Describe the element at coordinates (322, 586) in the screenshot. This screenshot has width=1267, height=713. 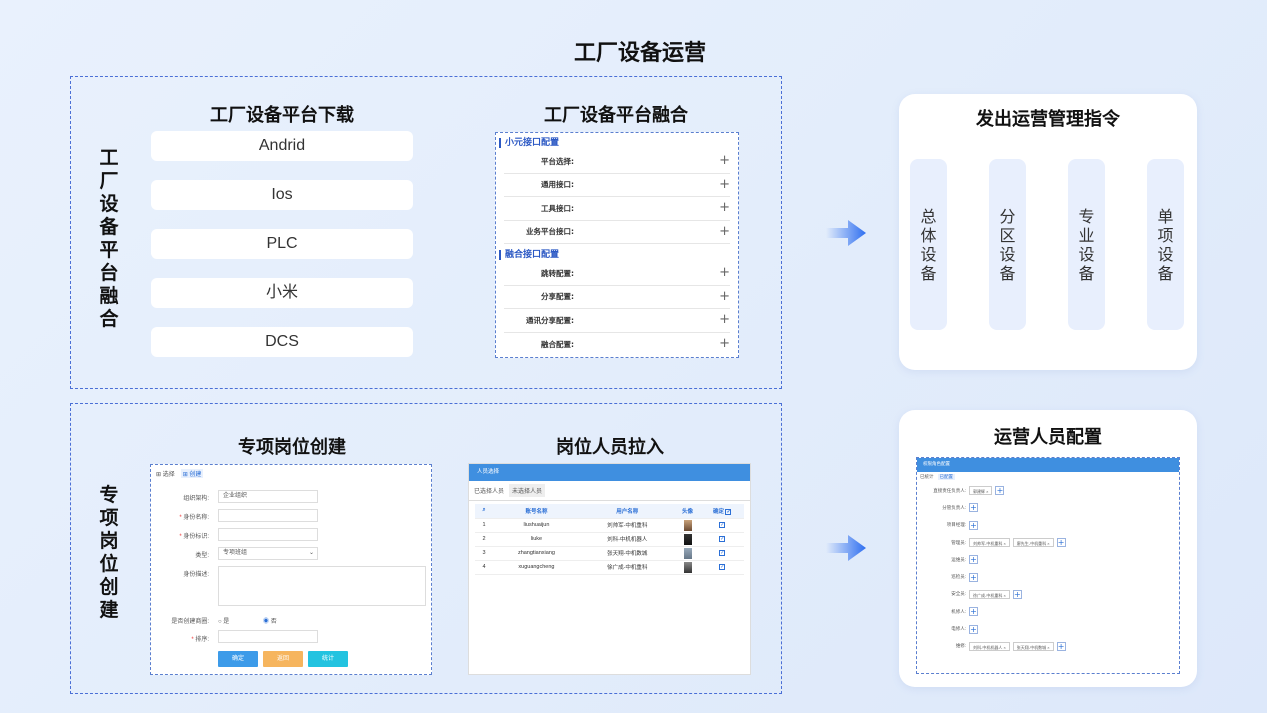
I see `desc-textarea` at that location.